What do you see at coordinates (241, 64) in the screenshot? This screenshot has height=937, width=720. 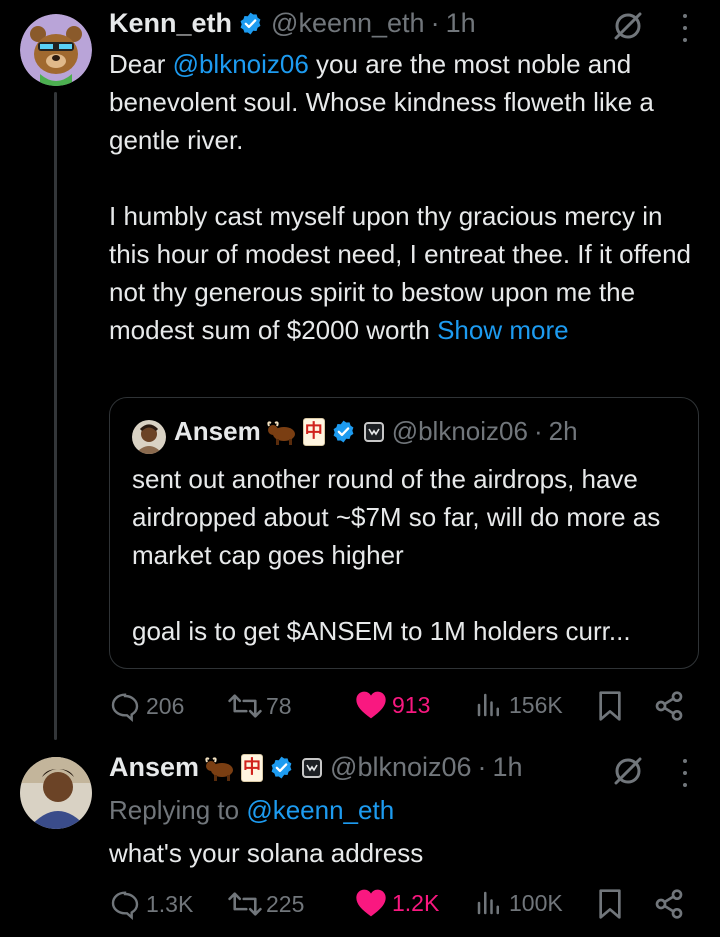 I see `mention-link: @blknoiz06` at bounding box center [241, 64].